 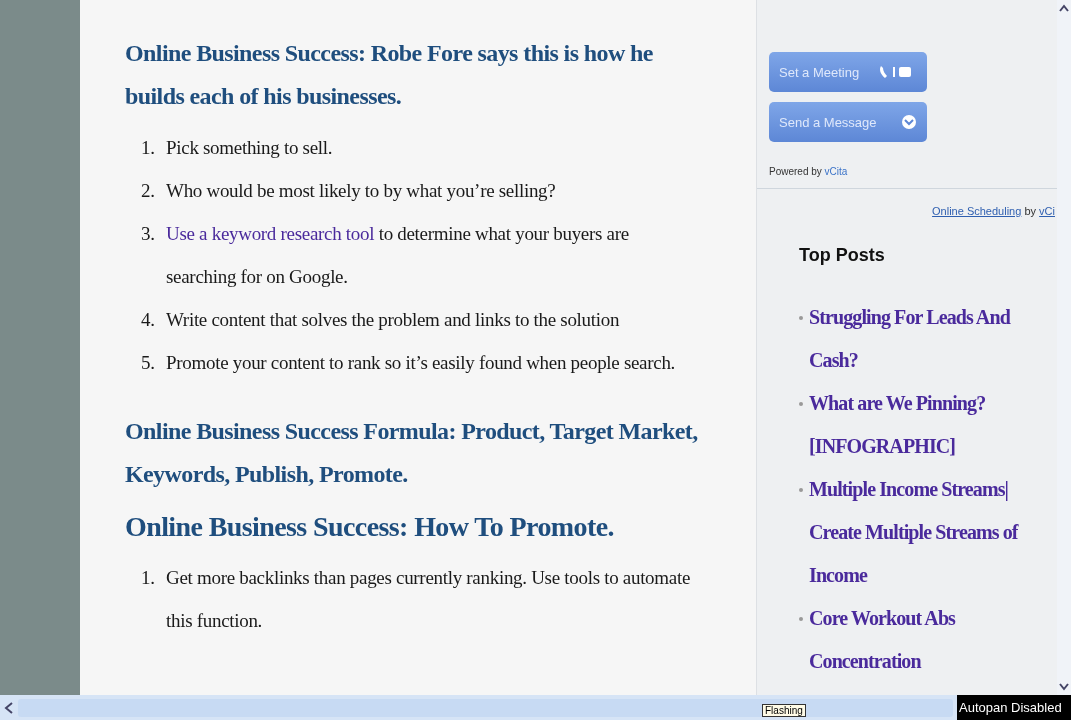 What do you see at coordinates (836, 171) in the screenshot?
I see `powered-by-link: vCita` at bounding box center [836, 171].